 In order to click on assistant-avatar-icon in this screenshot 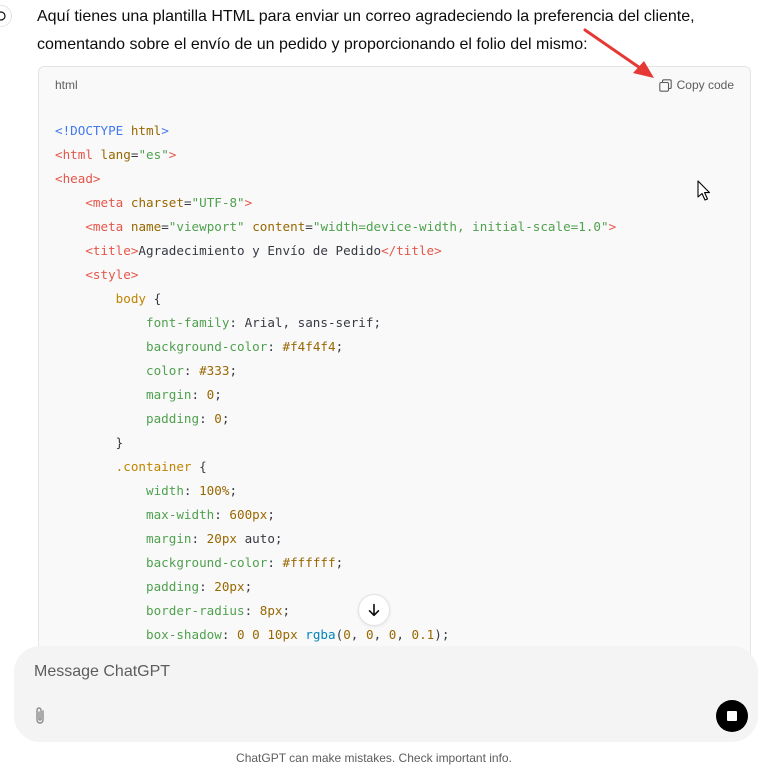, I will do `click(6, 16)`.